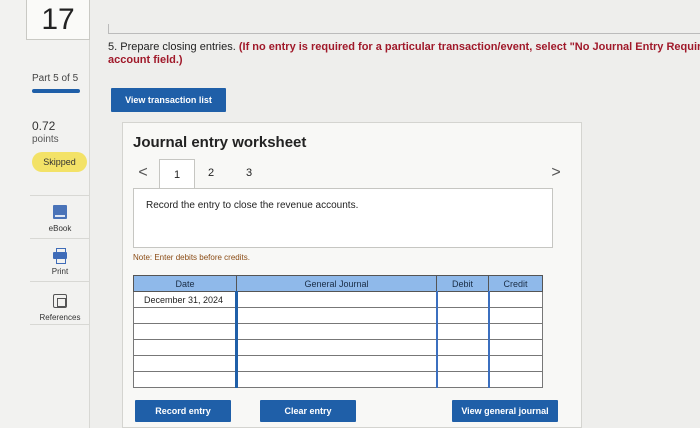 The image size is (700, 428). I want to click on view-transaction-list-button: View transaction list, so click(168, 100).